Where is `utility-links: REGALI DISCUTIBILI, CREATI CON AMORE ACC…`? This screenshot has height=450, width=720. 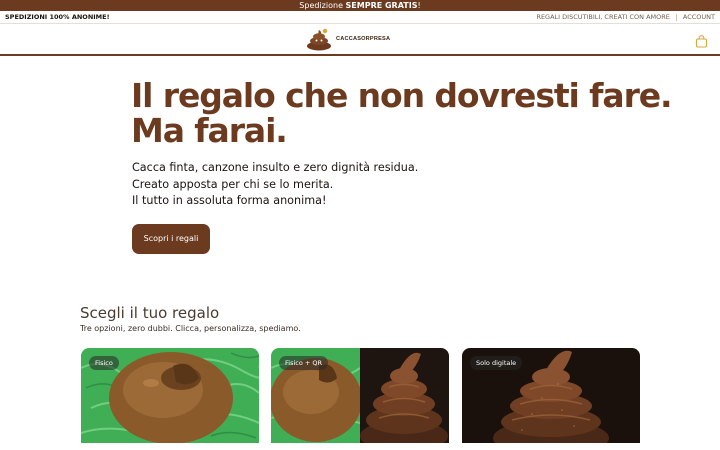
utility-links: REGALI DISCUTIBILI, CREATI CON AMORE ACC… is located at coordinates (625, 17).